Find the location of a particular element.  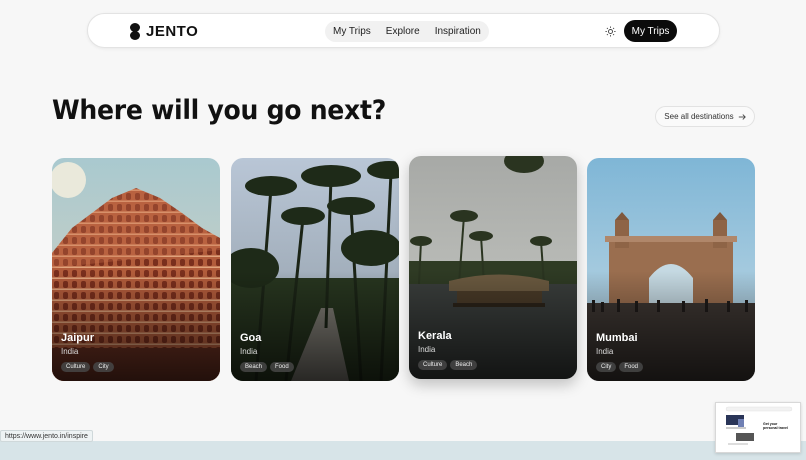

destination-card-kerala: Kerala India Culture Beach is located at coordinates (493, 267).